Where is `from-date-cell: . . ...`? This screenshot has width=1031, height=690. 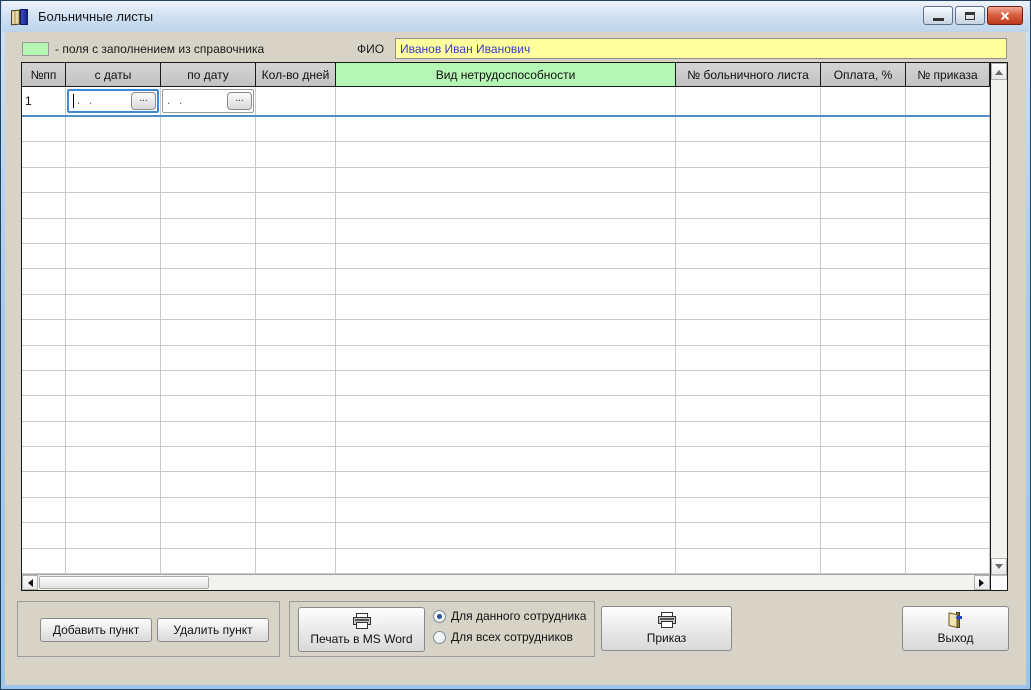 from-date-cell: . . ... is located at coordinates (113, 101).